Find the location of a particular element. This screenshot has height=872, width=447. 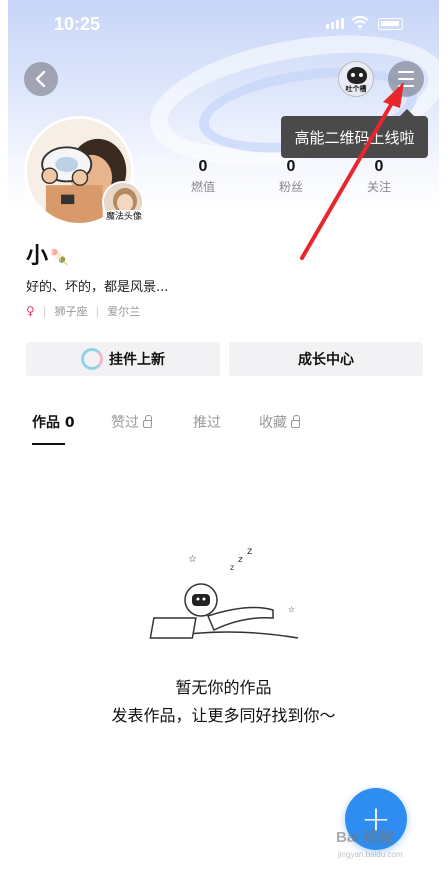

wifi-icon is located at coordinates (360, 22).